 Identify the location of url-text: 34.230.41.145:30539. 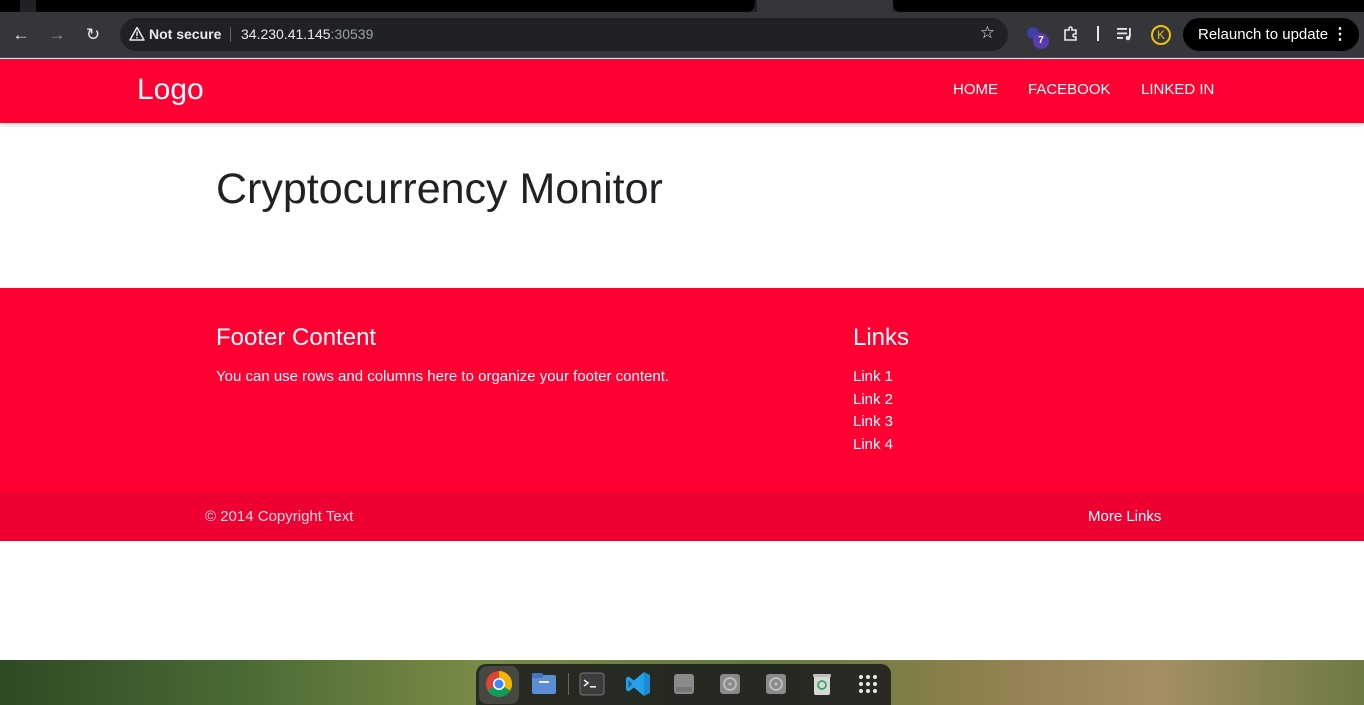
(307, 34).